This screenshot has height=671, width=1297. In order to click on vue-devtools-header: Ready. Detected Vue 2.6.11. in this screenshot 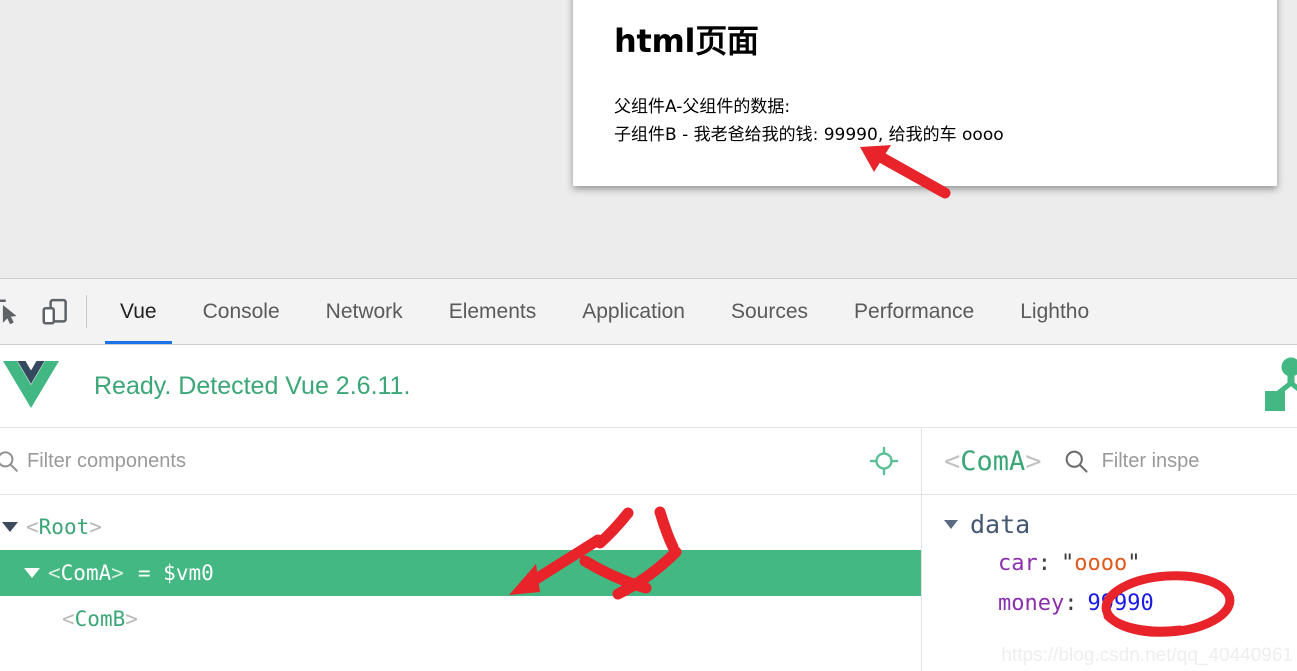, I will do `click(648, 386)`.